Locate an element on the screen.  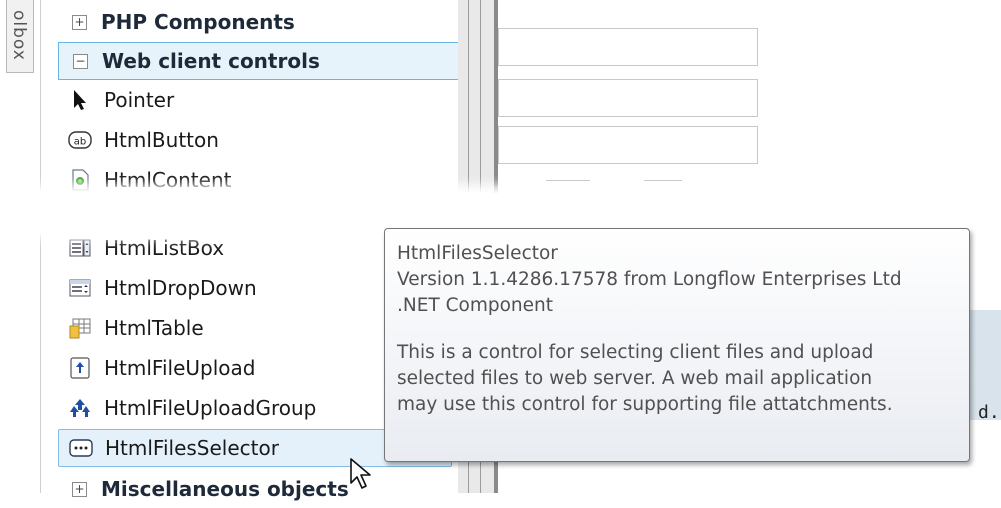
toolbox-item-pointer: Pointer is located at coordinates (258, 100).